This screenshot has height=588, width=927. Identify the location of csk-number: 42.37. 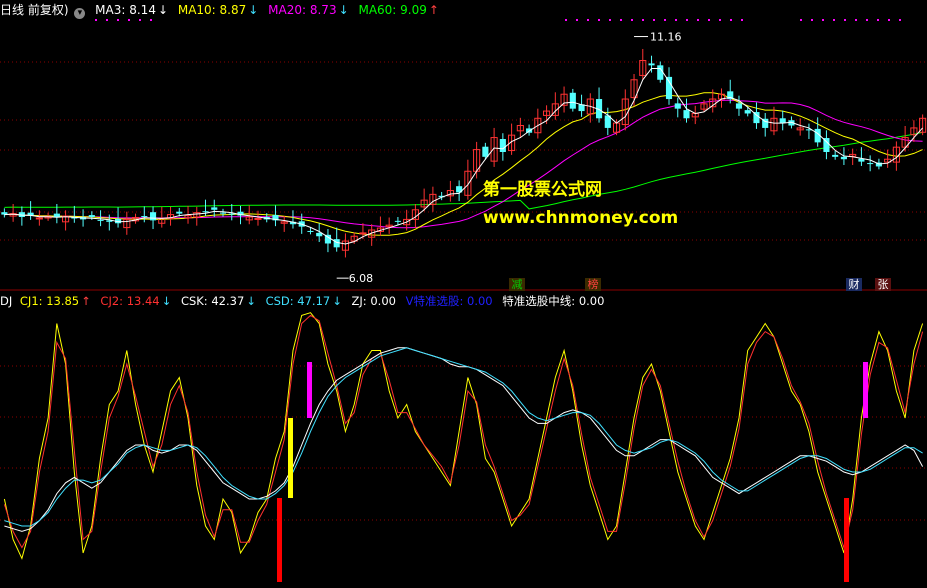
(228, 301).